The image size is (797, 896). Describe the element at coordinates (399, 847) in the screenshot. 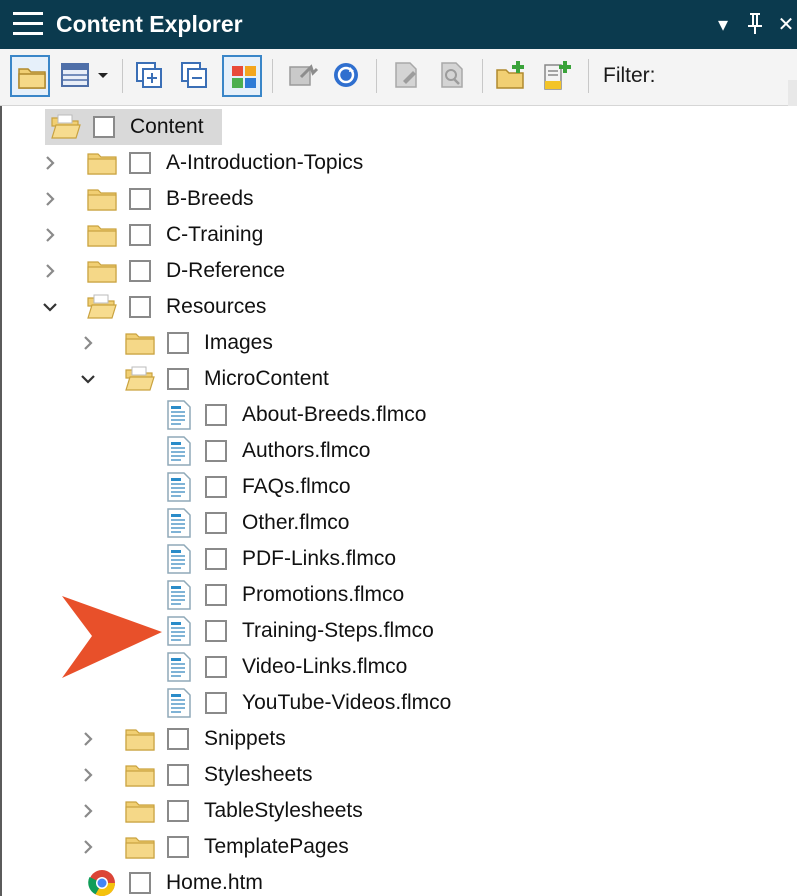

I see `tree-folder-item: TemplatePages` at that location.